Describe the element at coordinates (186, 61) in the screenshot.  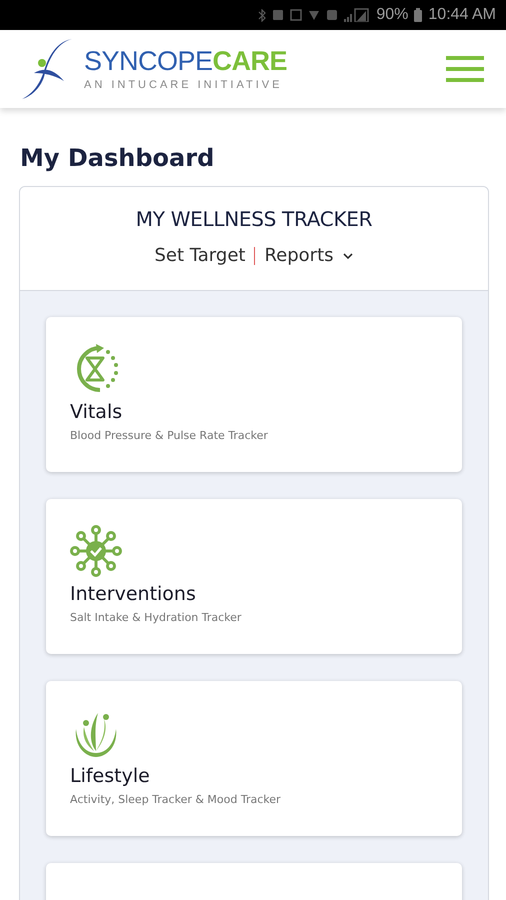
I see `brand-wordmark: SYNCOPECARE` at that location.